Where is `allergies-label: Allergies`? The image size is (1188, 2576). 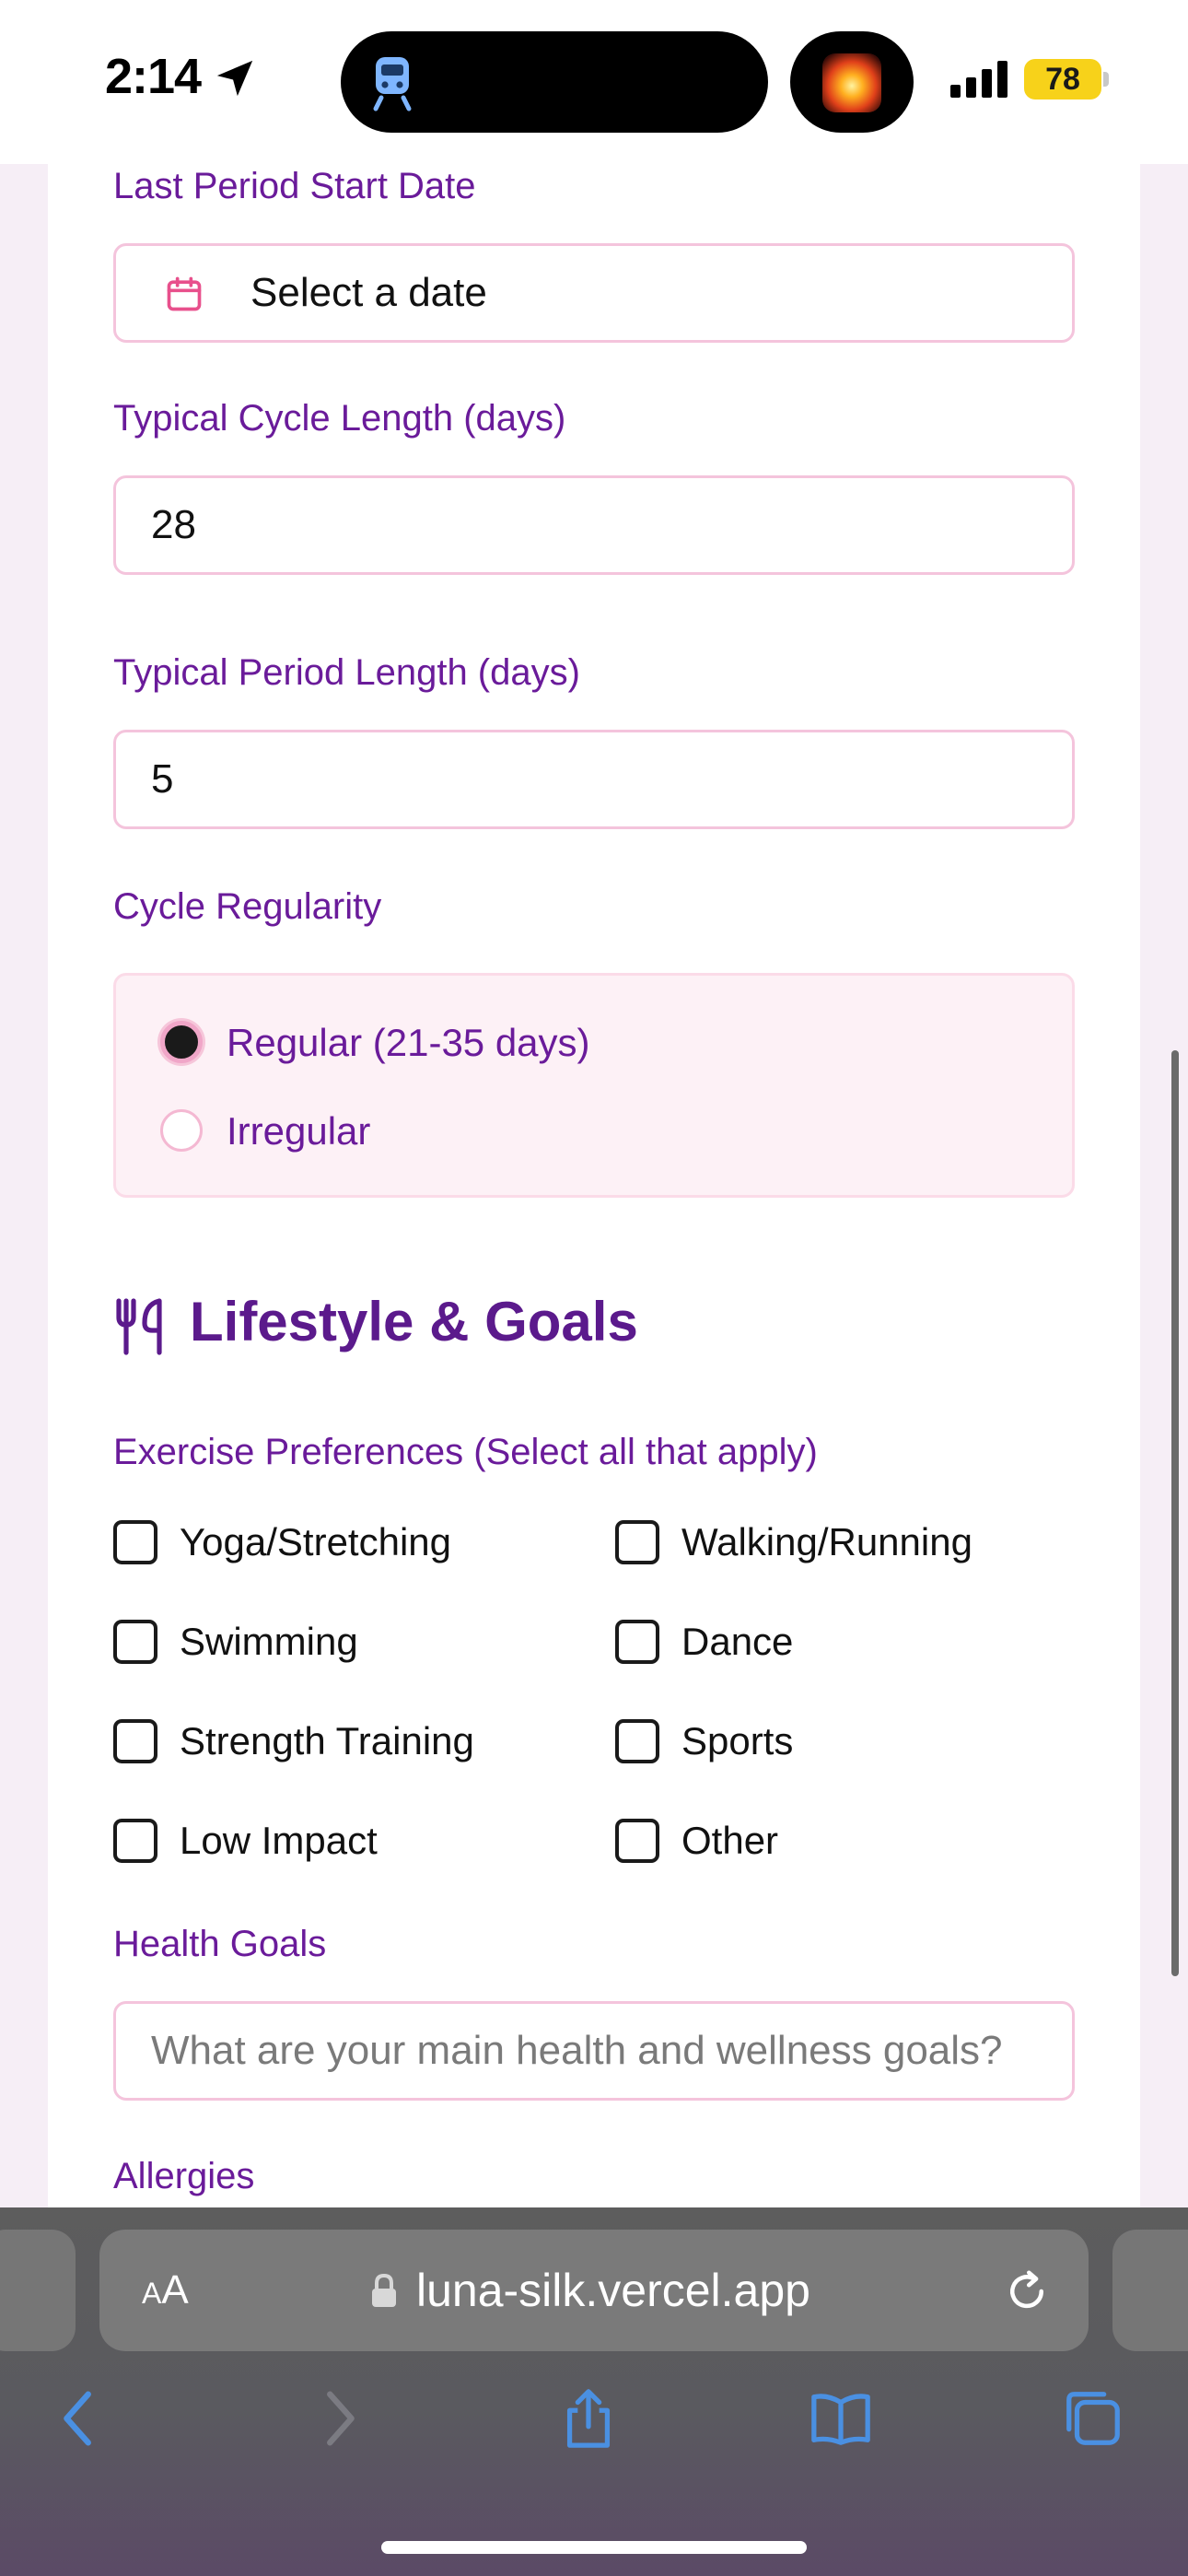 allergies-label: Allergies is located at coordinates (184, 2176).